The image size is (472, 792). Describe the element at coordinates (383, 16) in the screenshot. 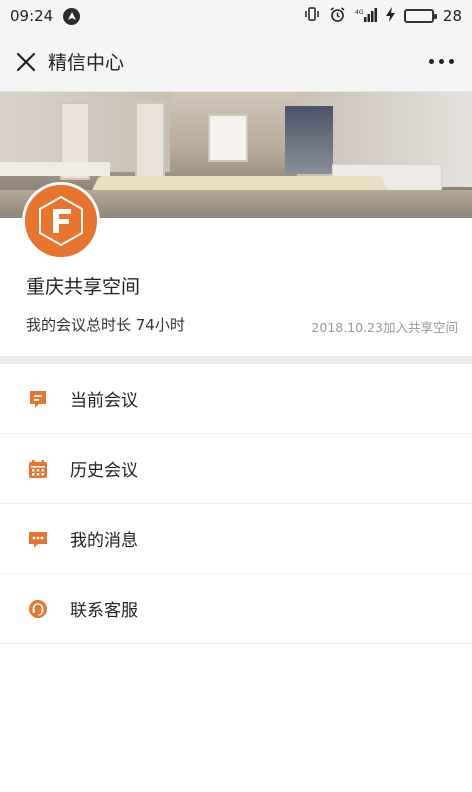

I see `status-icons: 4G 28` at that location.